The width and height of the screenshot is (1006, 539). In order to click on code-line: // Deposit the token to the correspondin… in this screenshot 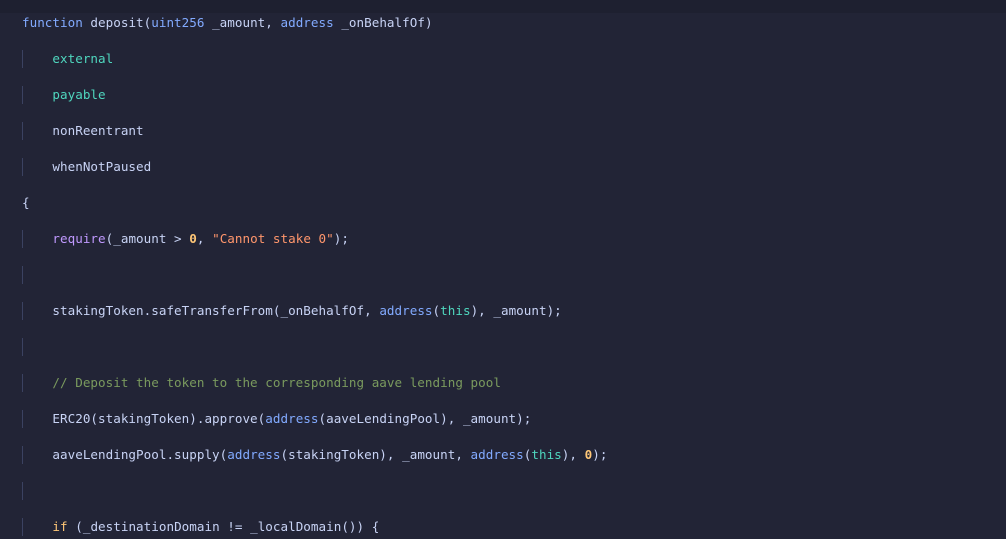, I will do `click(503, 383)`.